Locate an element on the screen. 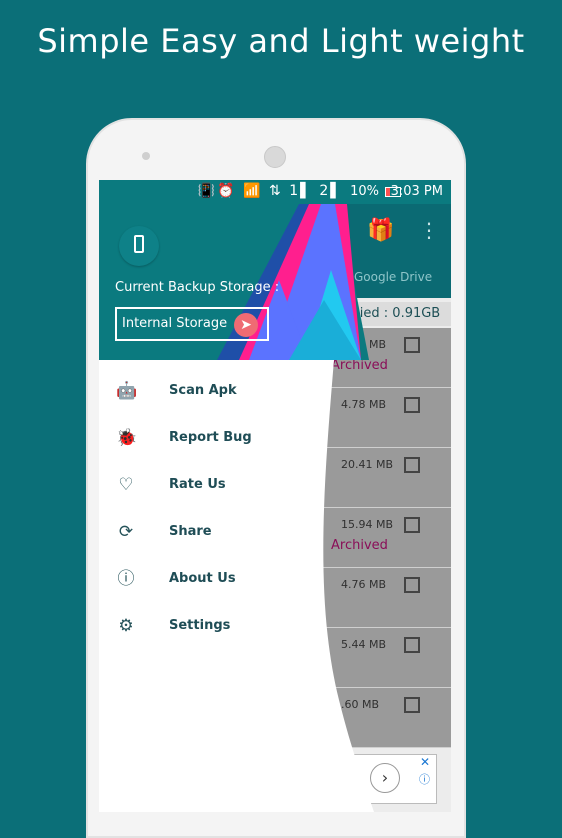  status-icons: 📳⏰ 📶 ⇅ 1▌ 2▌ is located at coordinates (270, 191).